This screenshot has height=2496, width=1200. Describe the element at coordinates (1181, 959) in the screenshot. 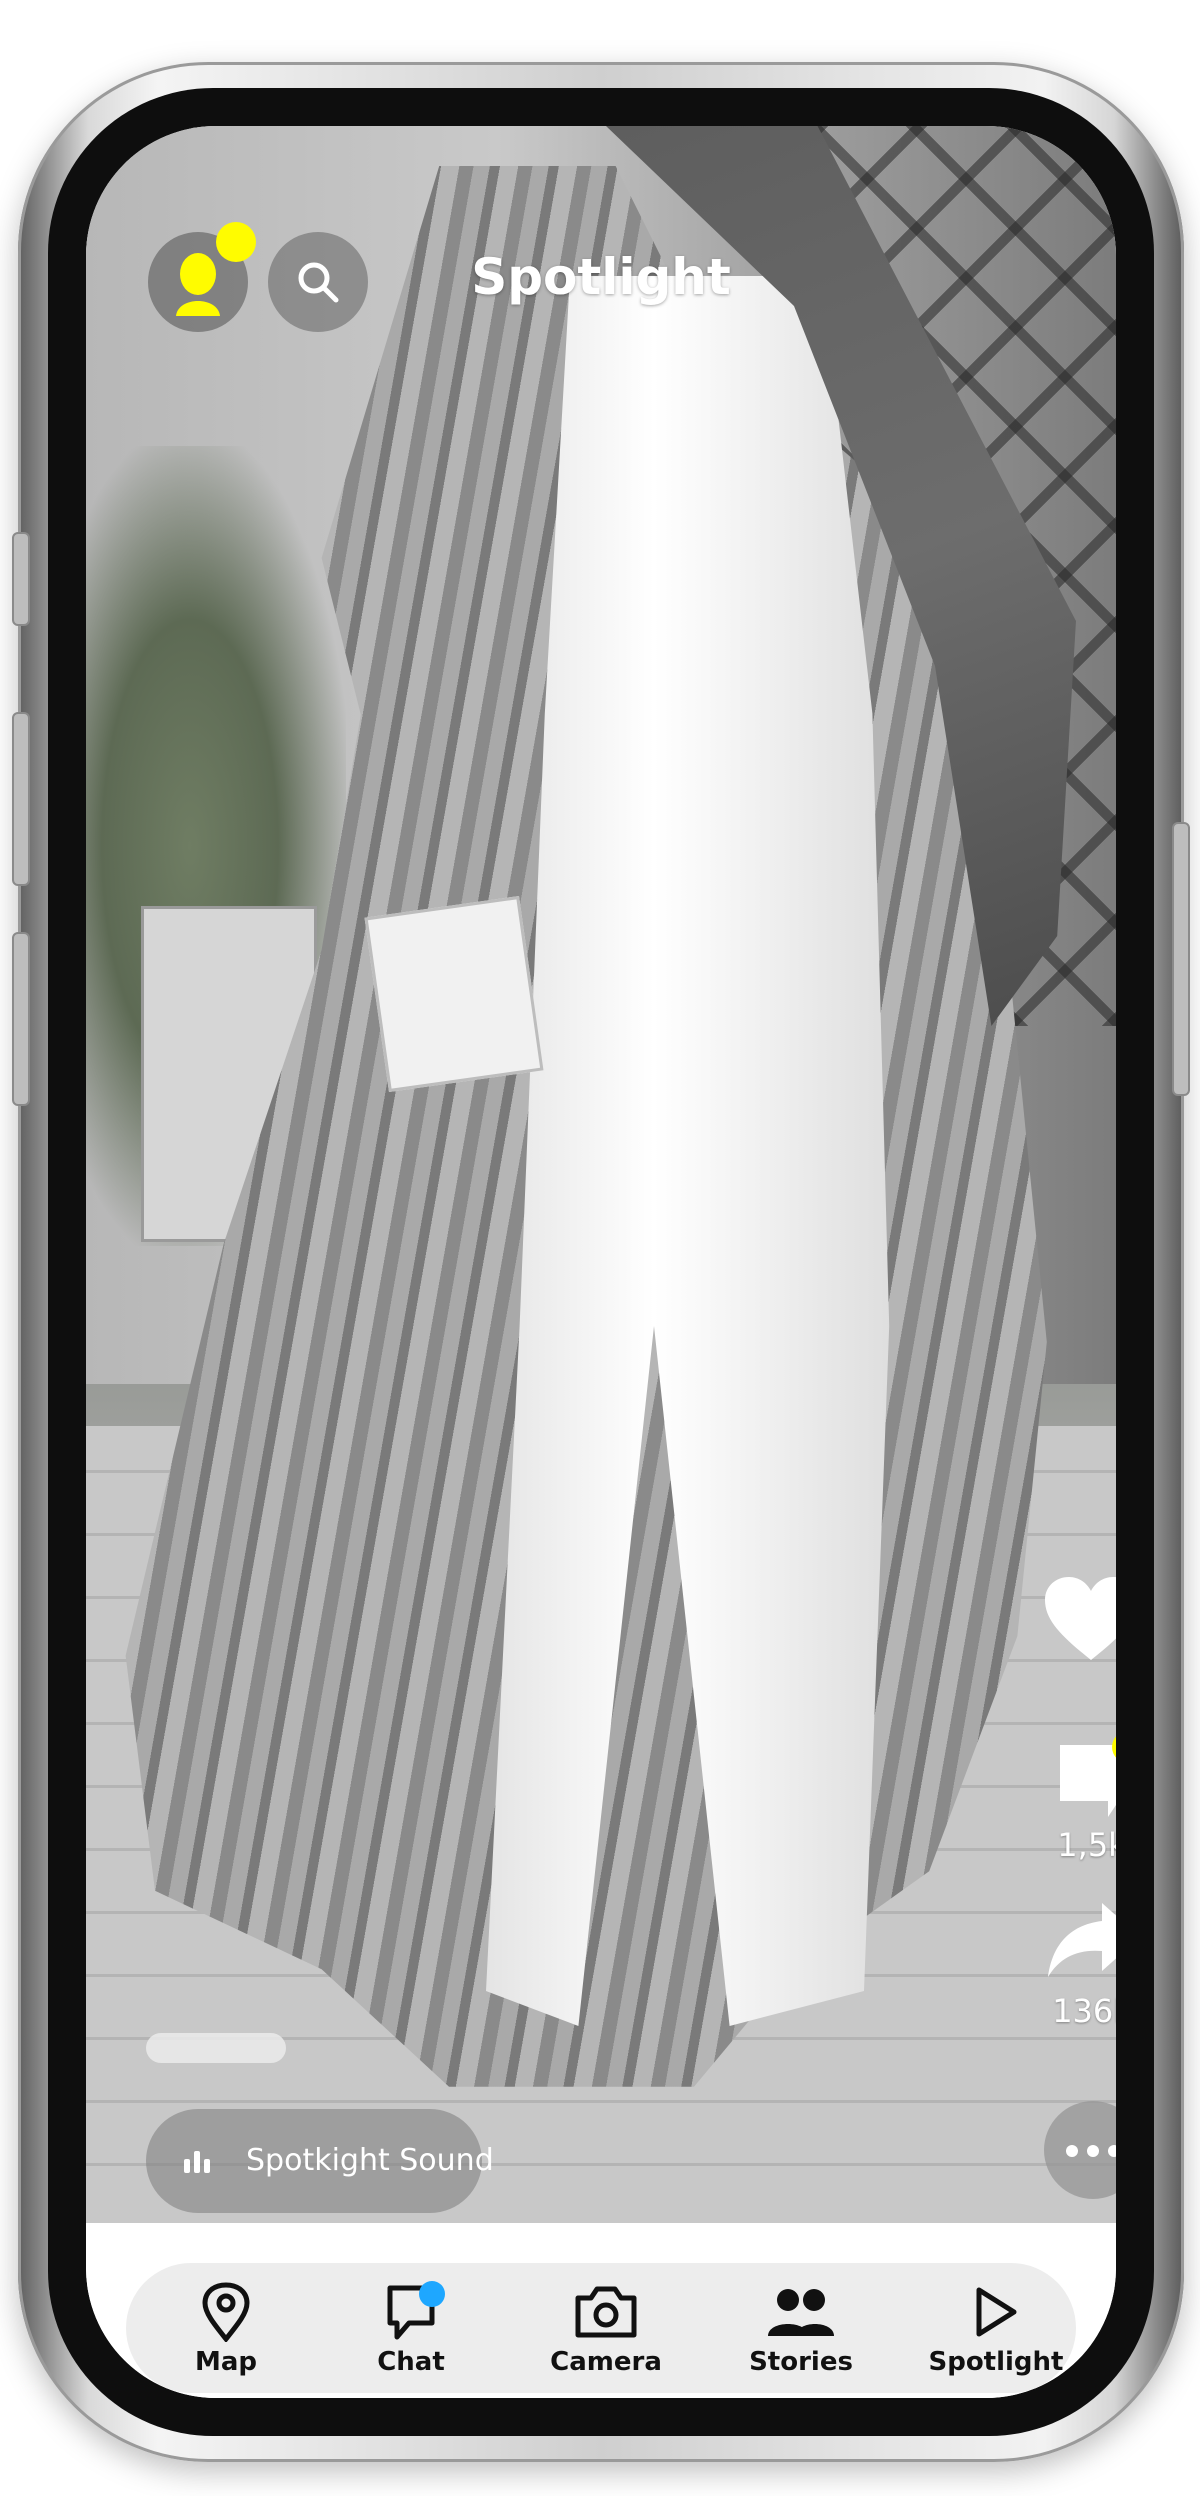

I see `power-button` at that location.